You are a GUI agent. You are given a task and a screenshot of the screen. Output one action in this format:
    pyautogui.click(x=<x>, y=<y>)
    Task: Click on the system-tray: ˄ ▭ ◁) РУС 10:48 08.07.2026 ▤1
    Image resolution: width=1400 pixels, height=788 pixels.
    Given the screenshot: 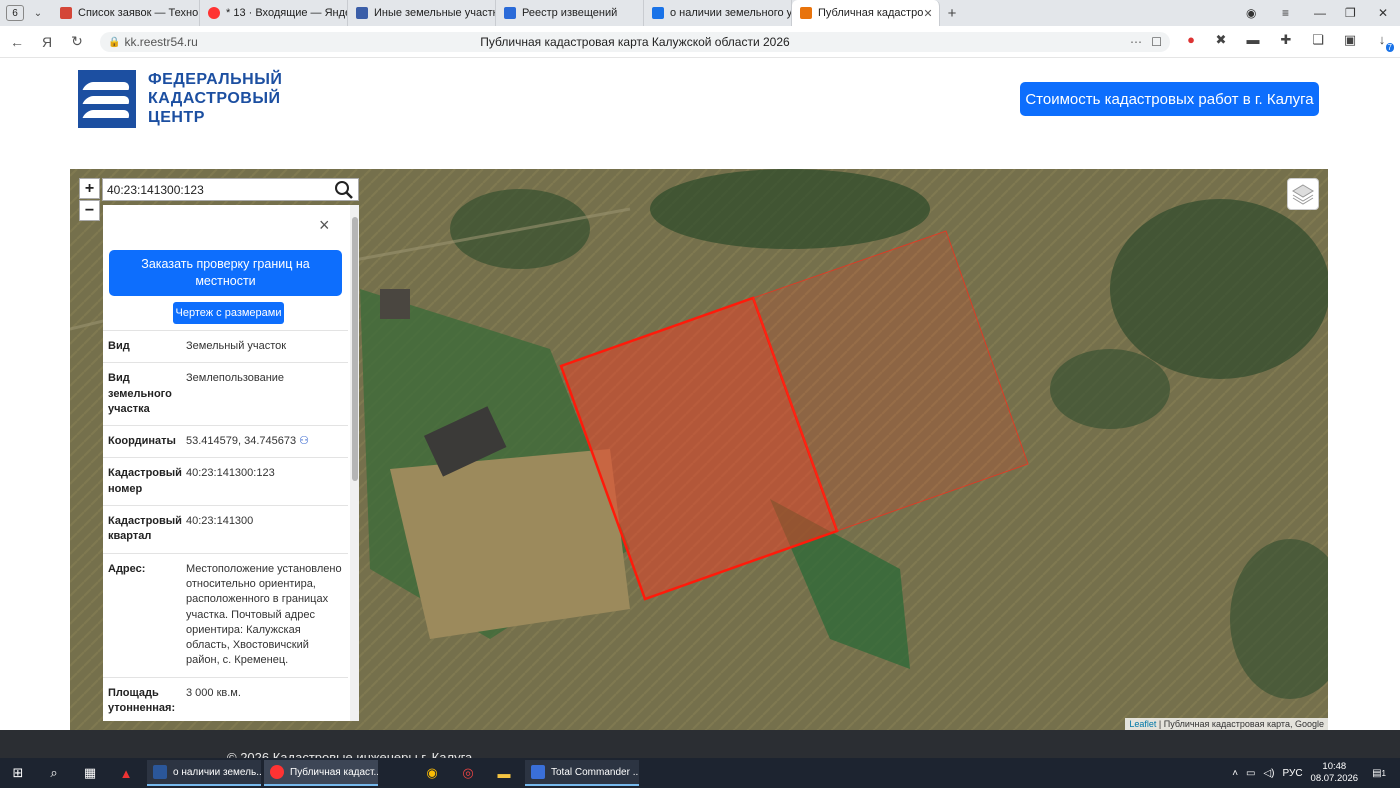 What is the action you would take?
    pyautogui.click(x=1316, y=773)
    